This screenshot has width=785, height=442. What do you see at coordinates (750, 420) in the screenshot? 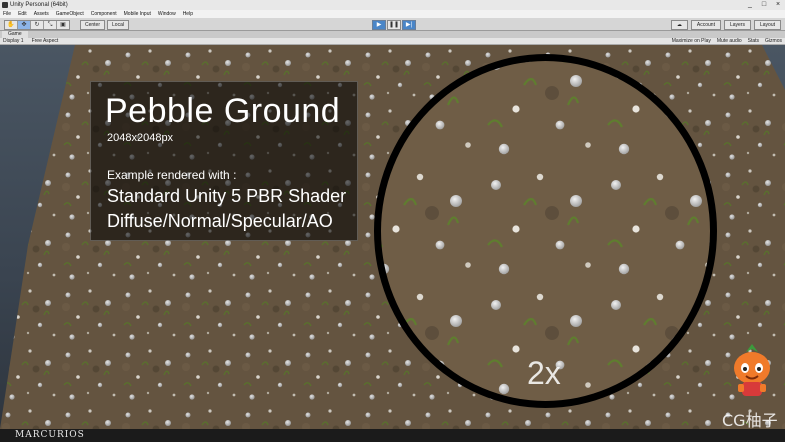
I see `site-watermark: CG柚子` at bounding box center [750, 420].